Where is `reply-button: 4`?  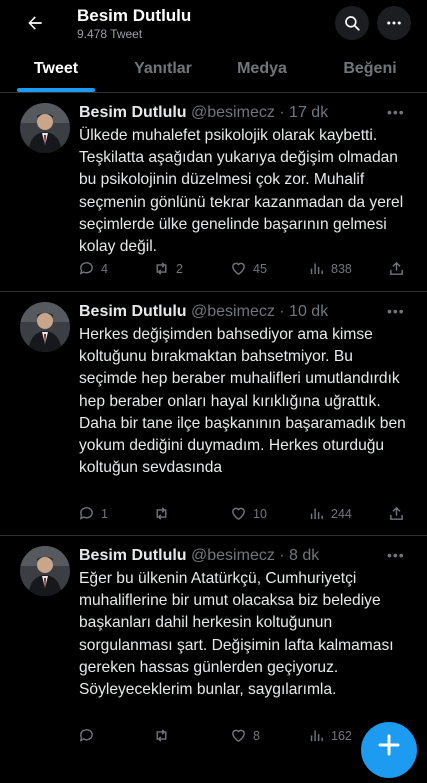 reply-button: 4 is located at coordinates (93, 268).